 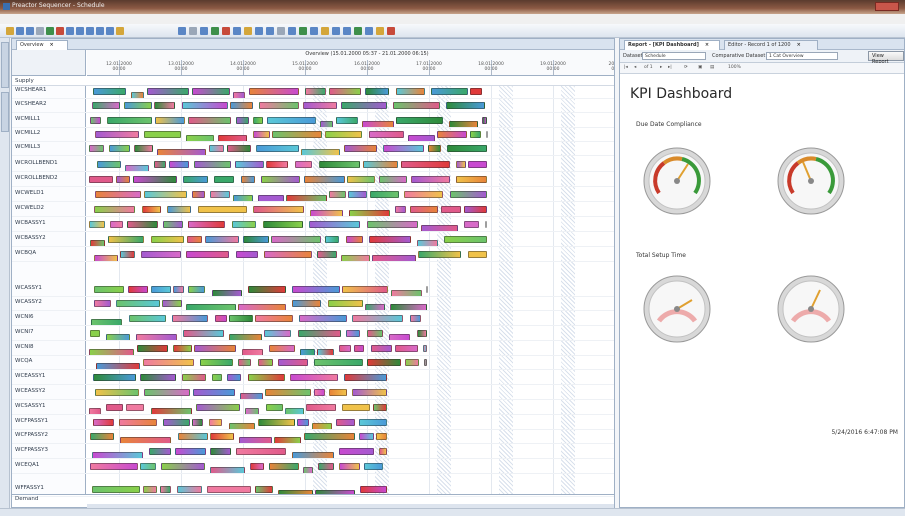 What do you see at coordinates (672, 45) in the screenshot?
I see `tab-report: Report - [KPI Dashboard] ×` at bounding box center [672, 45].